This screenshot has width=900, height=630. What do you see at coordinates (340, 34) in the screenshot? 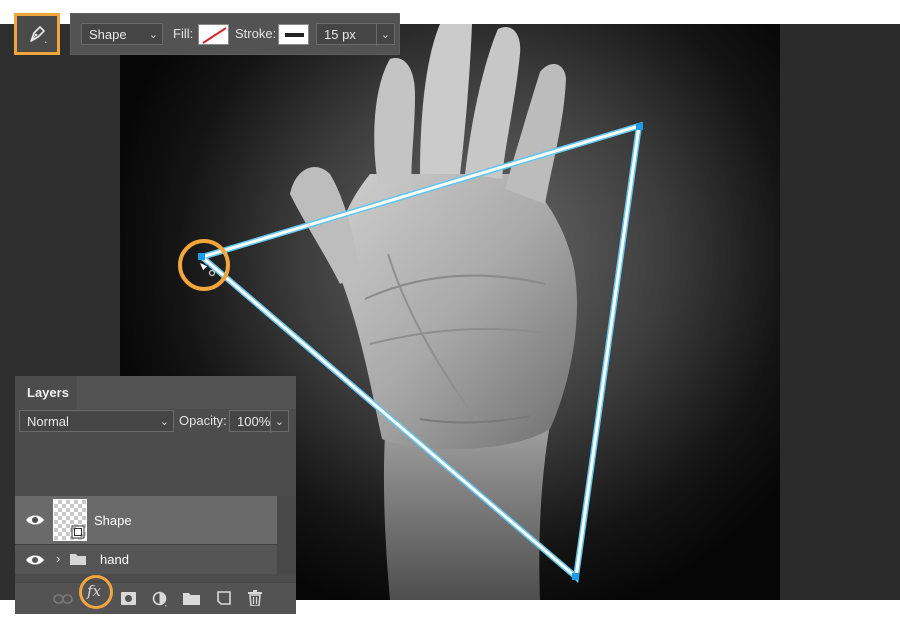
I see `stroke-width-value: 15 px` at bounding box center [340, 34].